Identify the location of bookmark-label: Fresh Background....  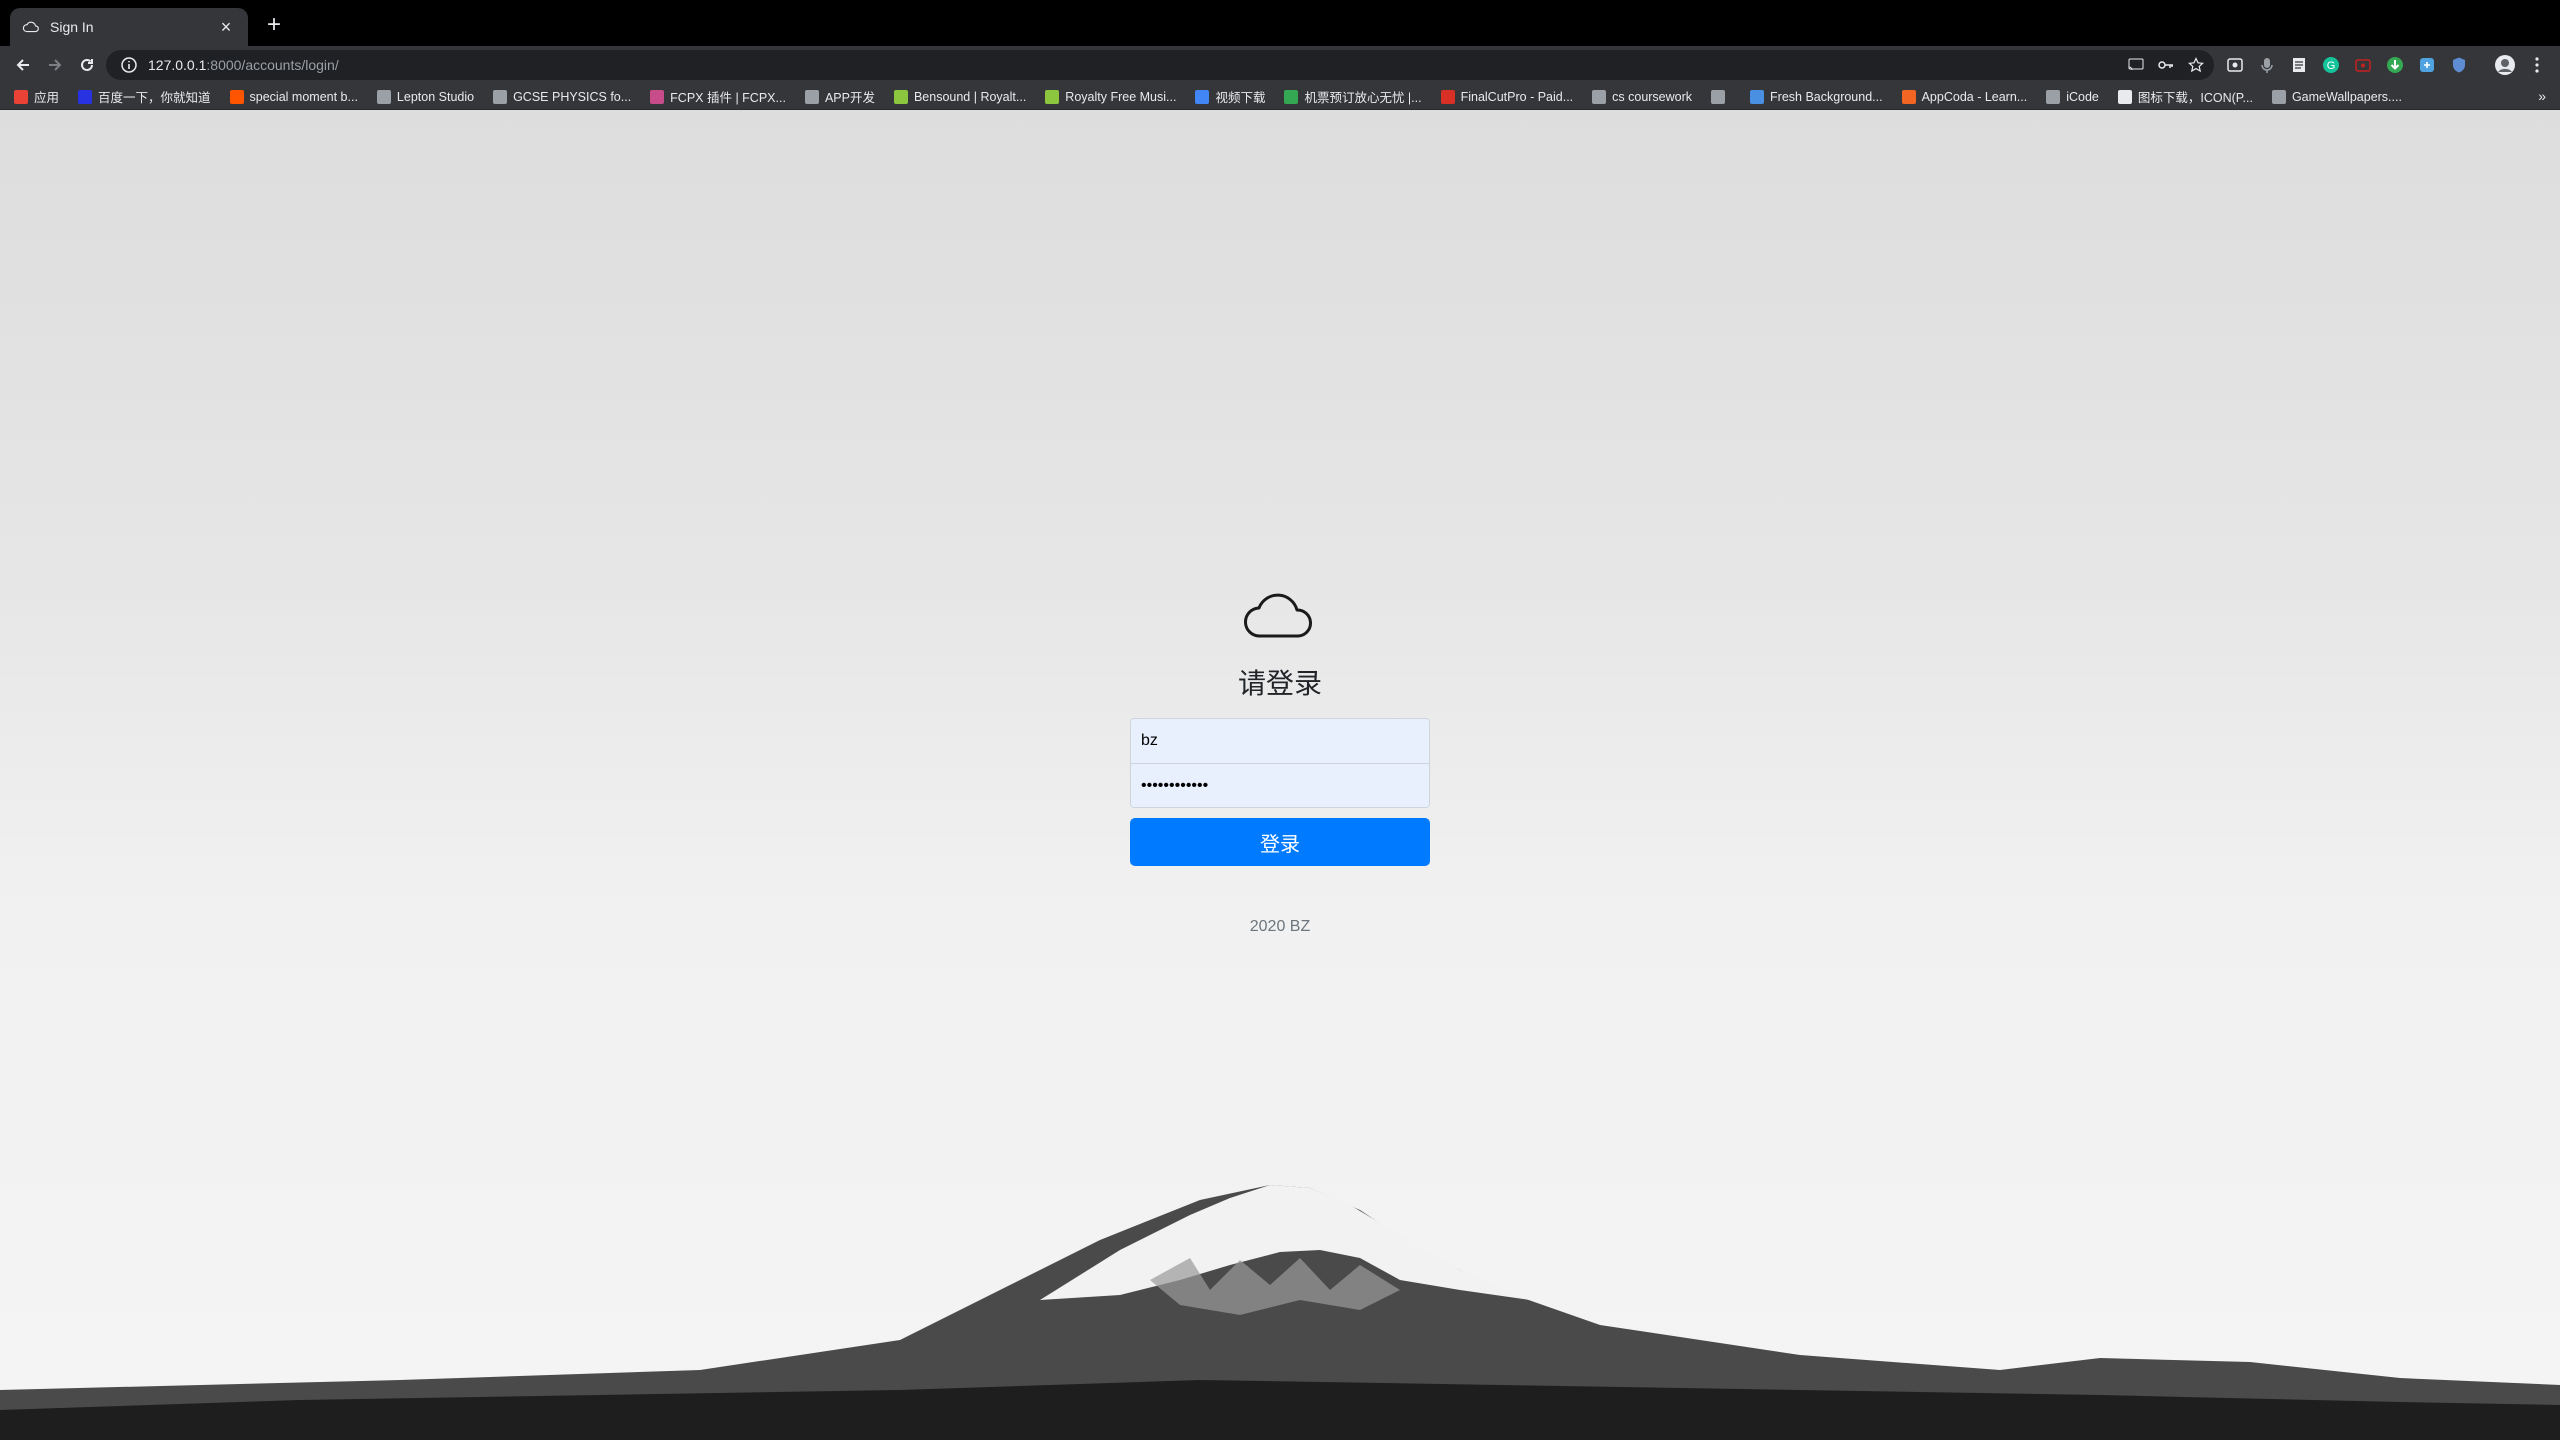
(1826, 96).